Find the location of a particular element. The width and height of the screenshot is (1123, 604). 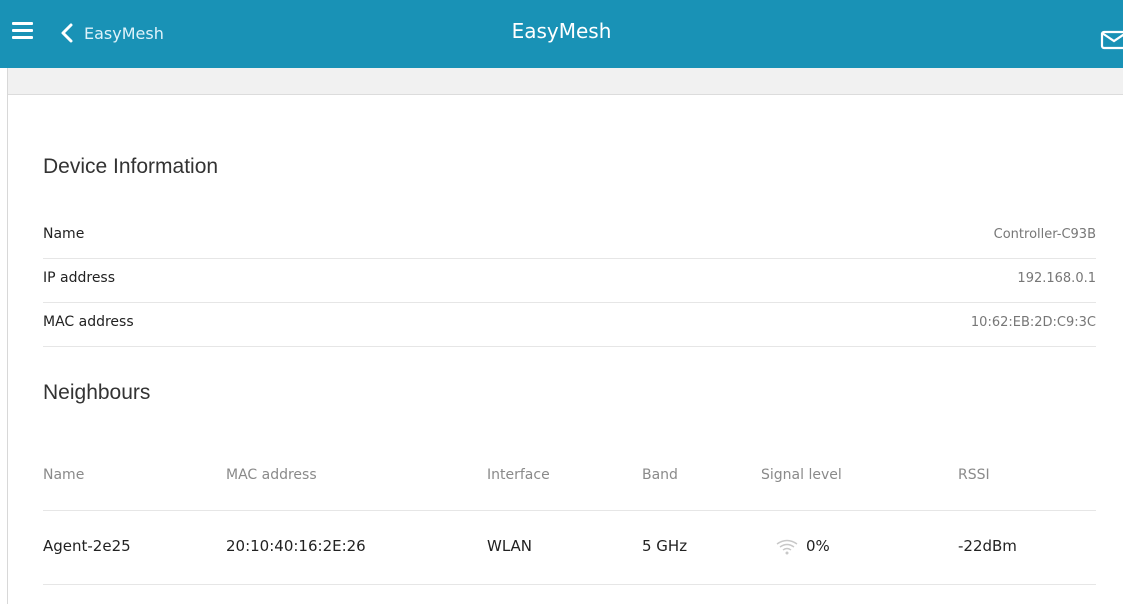

column-header-name: Name is located at coordinates (64, 475).